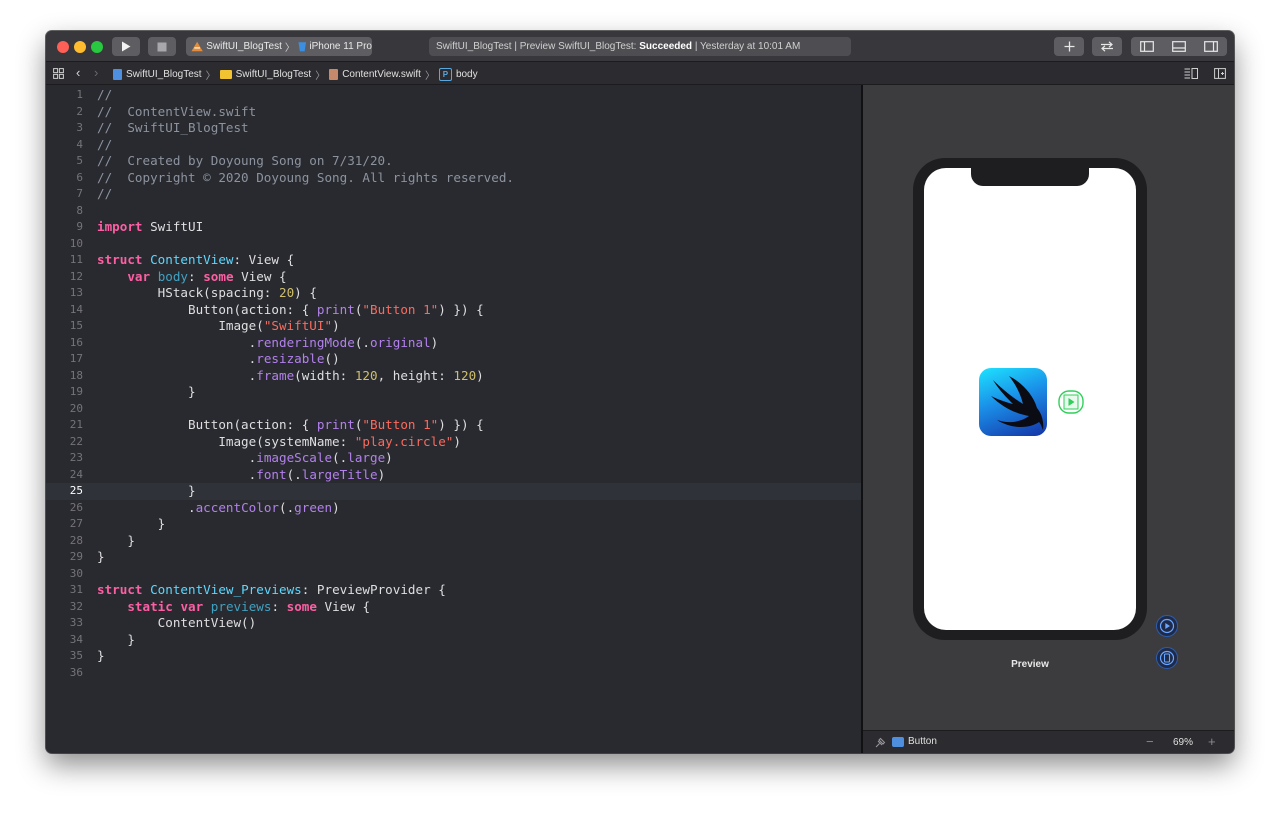 Image resolution: width=1280 pixels, height=815 pixels. I want to click on zoom-in-button: +, so click(1212, 741).